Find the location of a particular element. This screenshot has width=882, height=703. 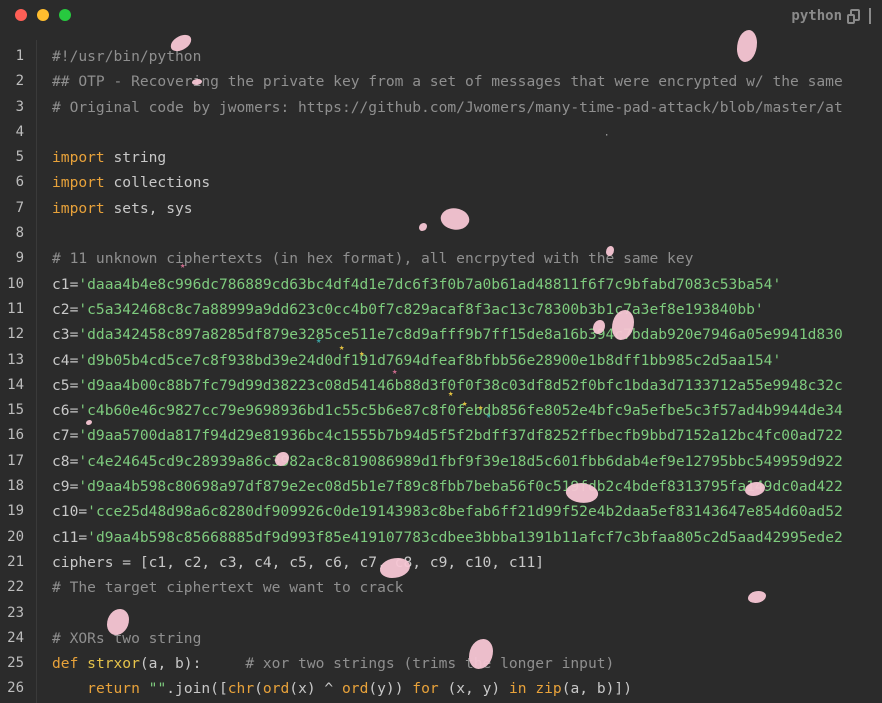

copy-icon is located at coordinates (853, 16).